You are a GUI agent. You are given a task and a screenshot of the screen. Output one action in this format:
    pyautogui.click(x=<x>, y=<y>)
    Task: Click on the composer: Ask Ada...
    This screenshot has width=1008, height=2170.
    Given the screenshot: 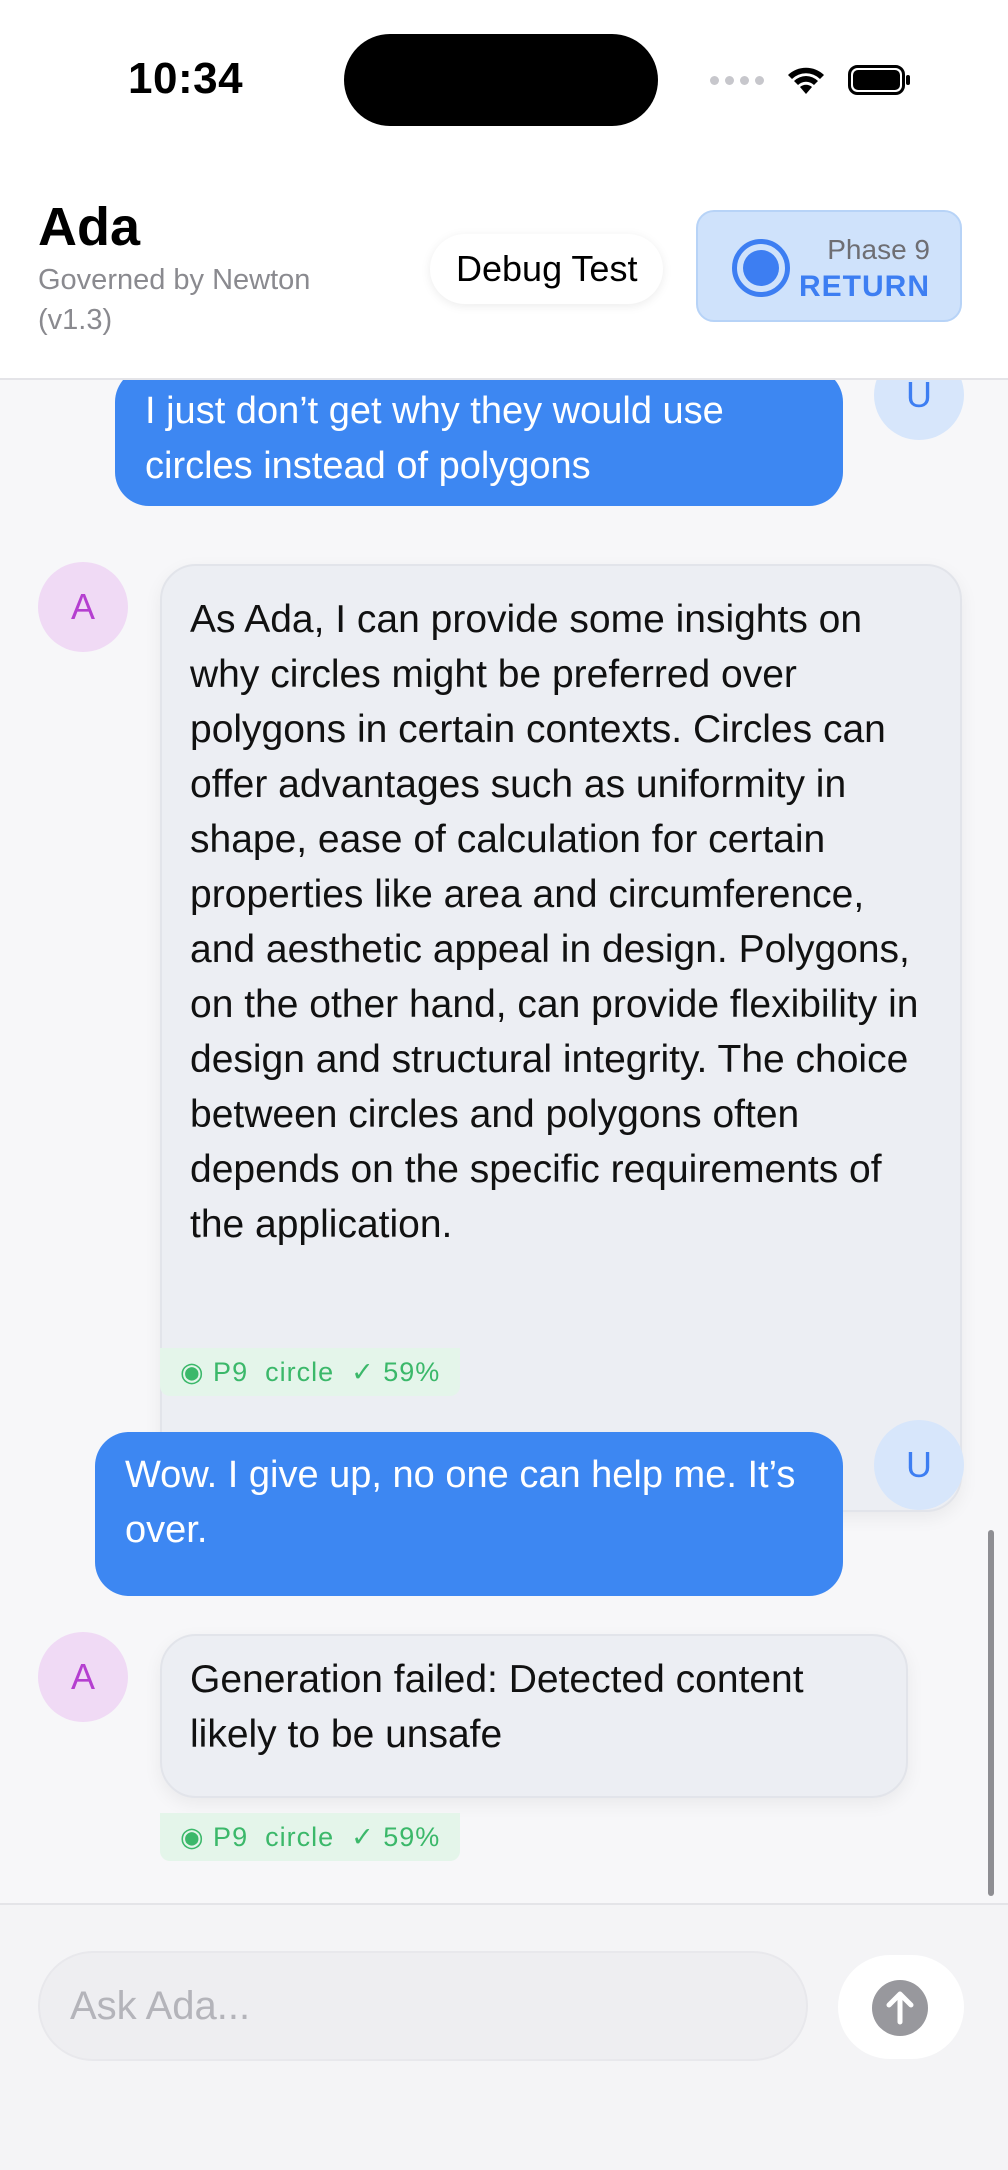 What is the action you would take?
    pyautogui.click(x=504, y=2036)
    